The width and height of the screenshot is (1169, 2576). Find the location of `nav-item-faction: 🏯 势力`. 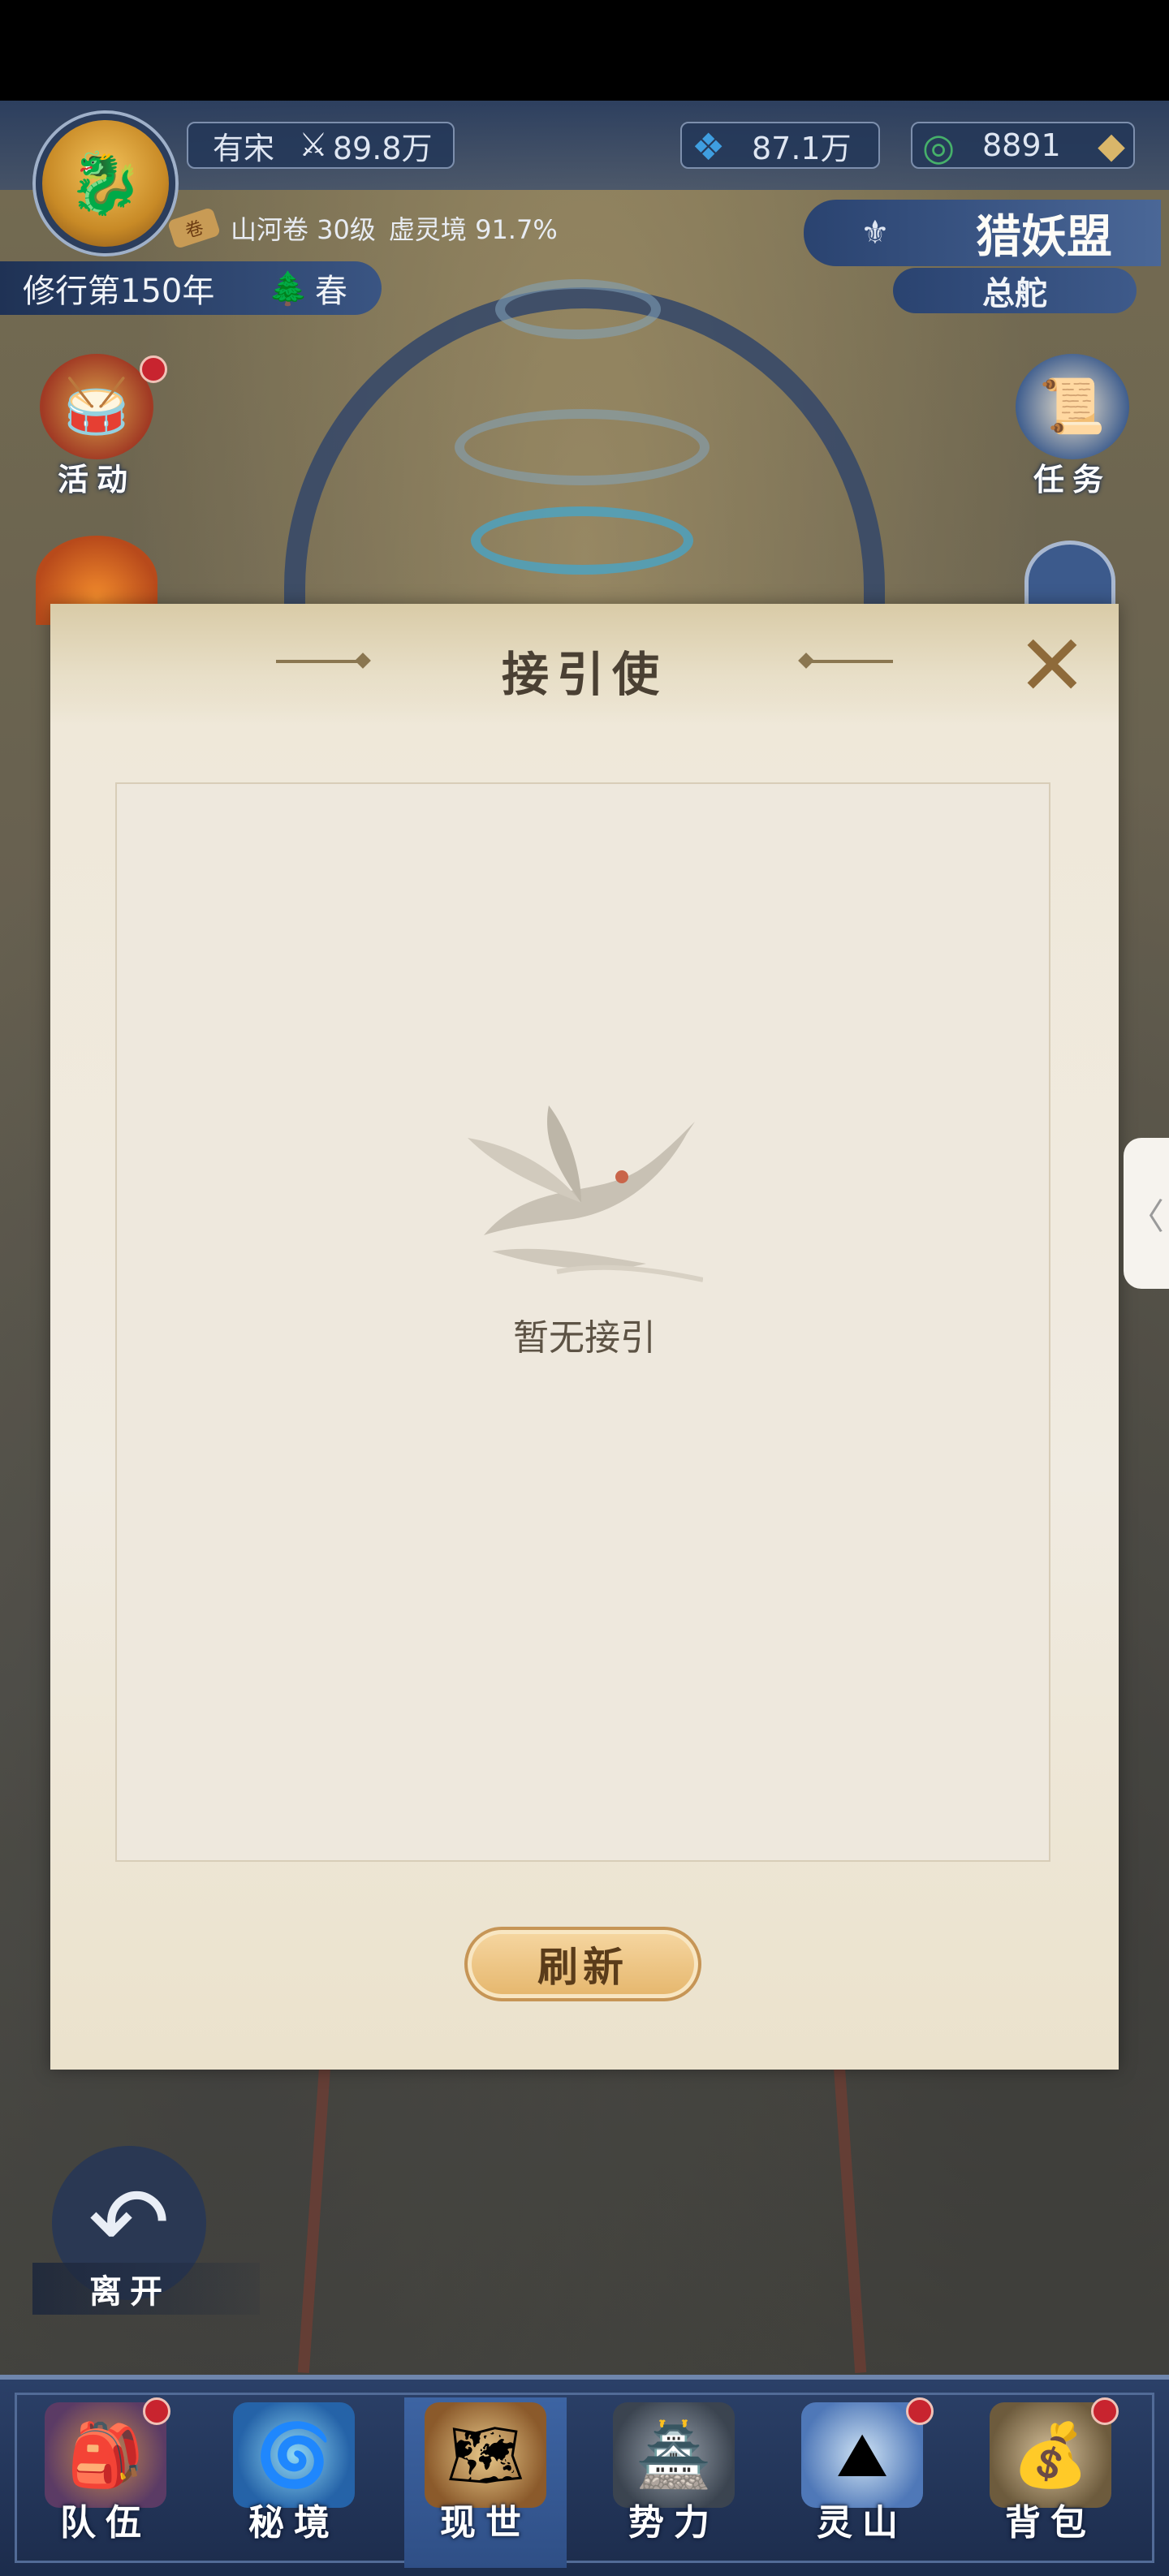

nav-item-faction: 🏯 势力 is located at coordinates (674, 2483).